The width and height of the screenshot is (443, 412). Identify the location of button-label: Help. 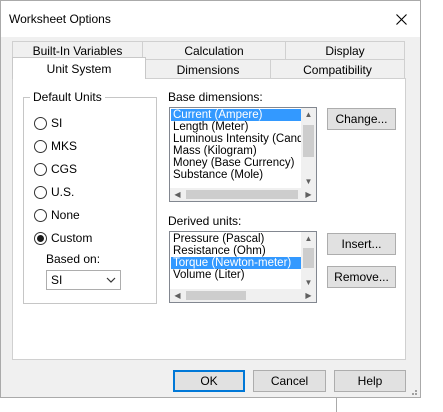
(370, 381).